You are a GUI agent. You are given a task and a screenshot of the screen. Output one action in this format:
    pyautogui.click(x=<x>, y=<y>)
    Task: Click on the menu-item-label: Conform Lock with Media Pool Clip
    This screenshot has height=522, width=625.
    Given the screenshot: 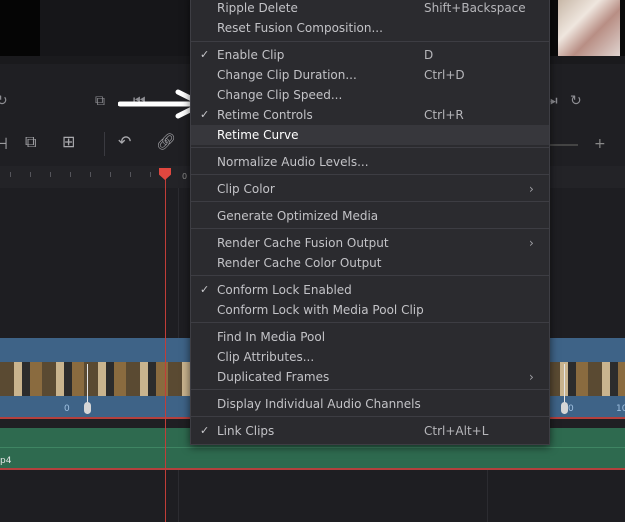 What is the action you would take?
    pyautogui.click(x=320, y=310)
    